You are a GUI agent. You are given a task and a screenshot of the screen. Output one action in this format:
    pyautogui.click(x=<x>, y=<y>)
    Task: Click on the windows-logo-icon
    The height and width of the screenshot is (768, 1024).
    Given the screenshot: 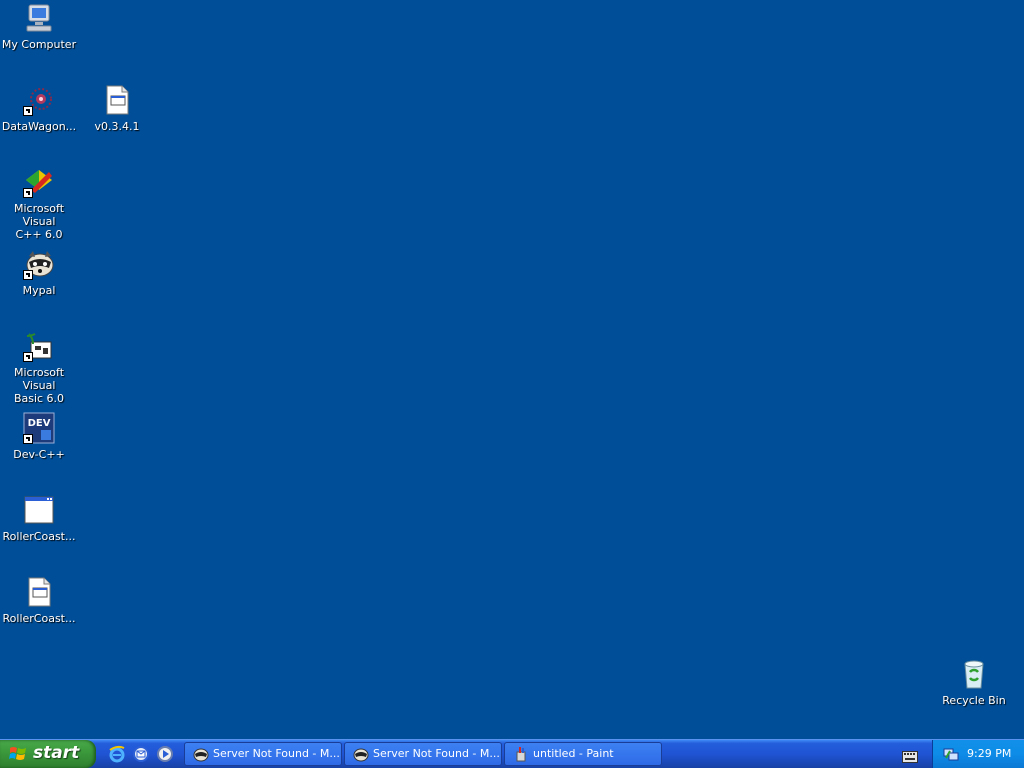 What is the action you would take?
    pyautogui.click(x=18, y=754)
    